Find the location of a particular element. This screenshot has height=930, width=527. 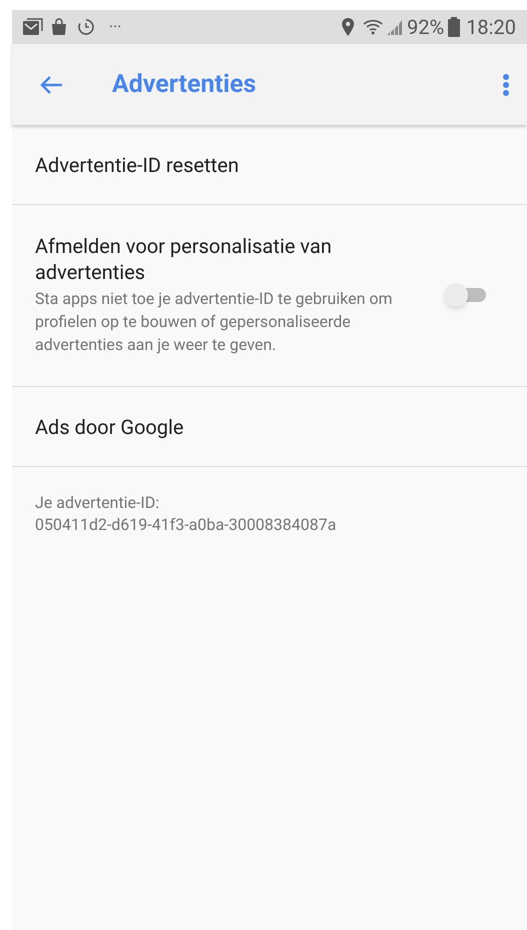

clock: 18:20 is located at coordinates (491, 27).